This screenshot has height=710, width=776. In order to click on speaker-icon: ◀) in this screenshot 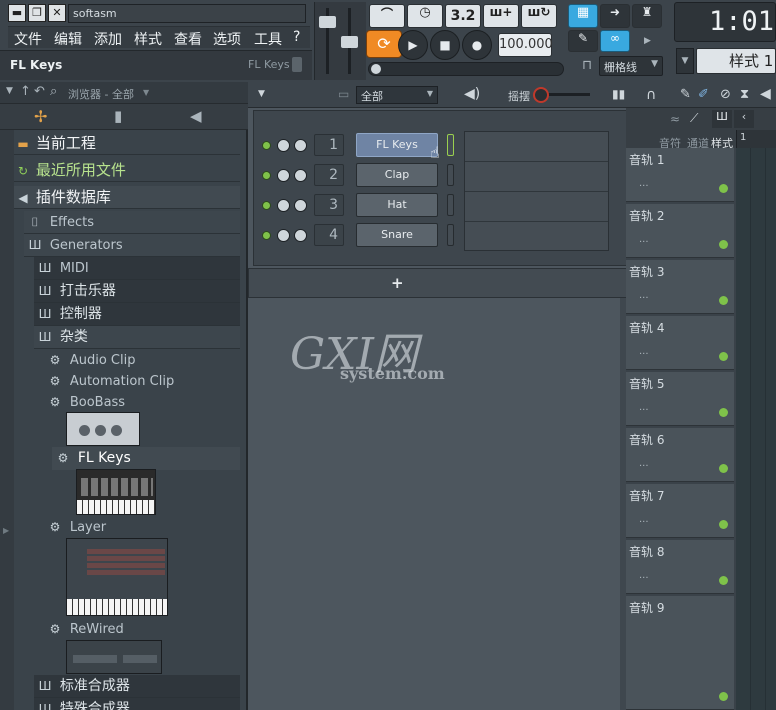, I will do `click(472, 94)`.